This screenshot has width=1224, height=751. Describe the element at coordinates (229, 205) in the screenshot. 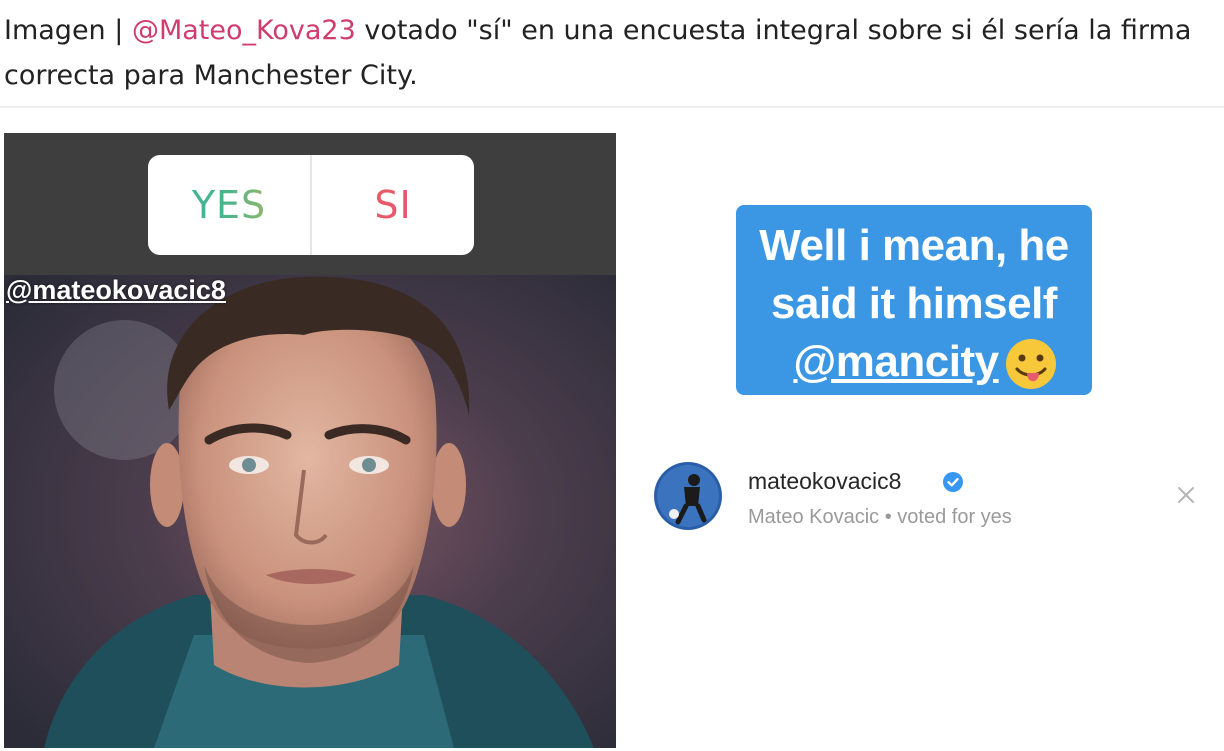

I see `poll-option-yes: YES` at that location.